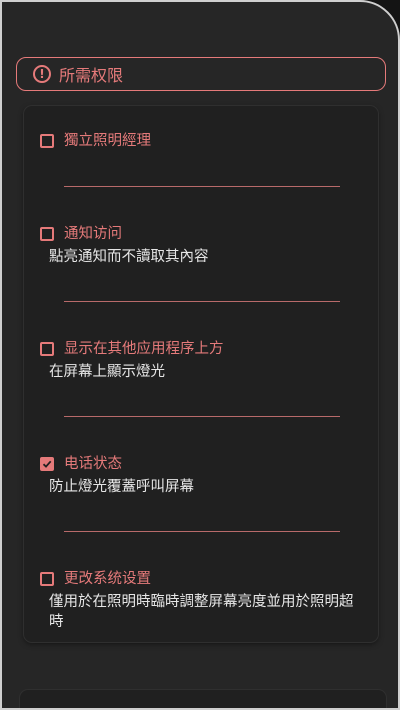 This screenshot has width=400, height=710. What do you see at coordinates (201, 476) in the screenshot?
I see `permission-item-phone-state: 电话状态 防止燈光覆蓋呼叫屏幕` at bounding box center [201, 476].